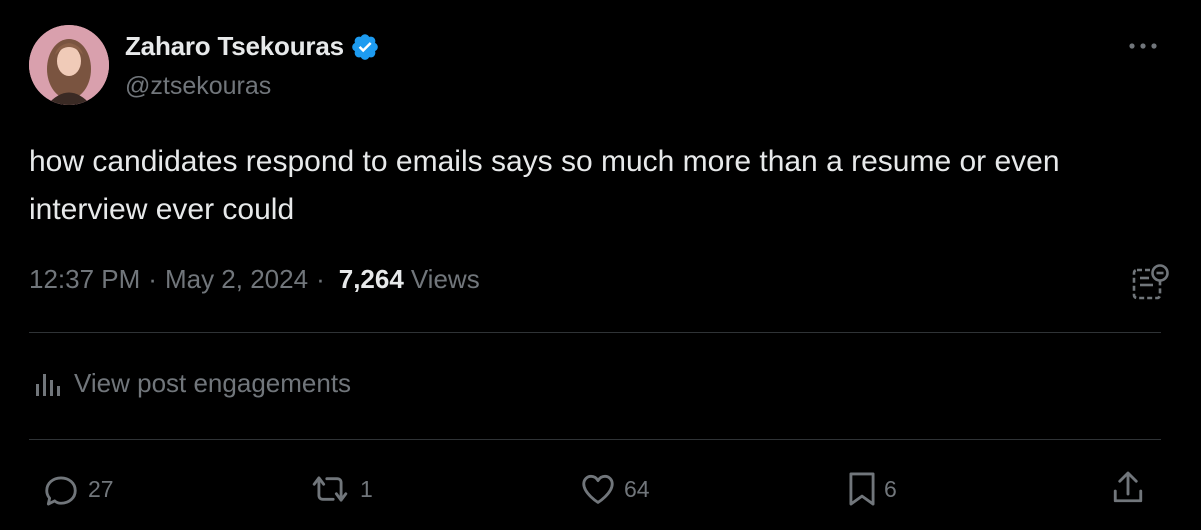  Describe the element at coordinates (445, 279) in the screenshot. I see `views-label: Views` at that location.